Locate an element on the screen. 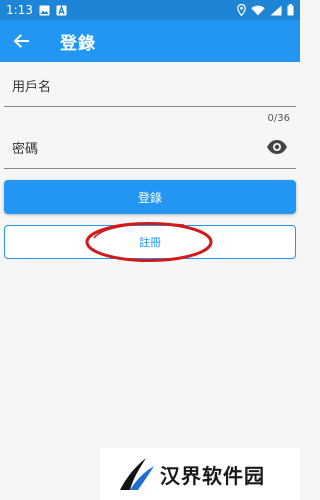  brand-logo-icon is located at coordinates (137, 474).